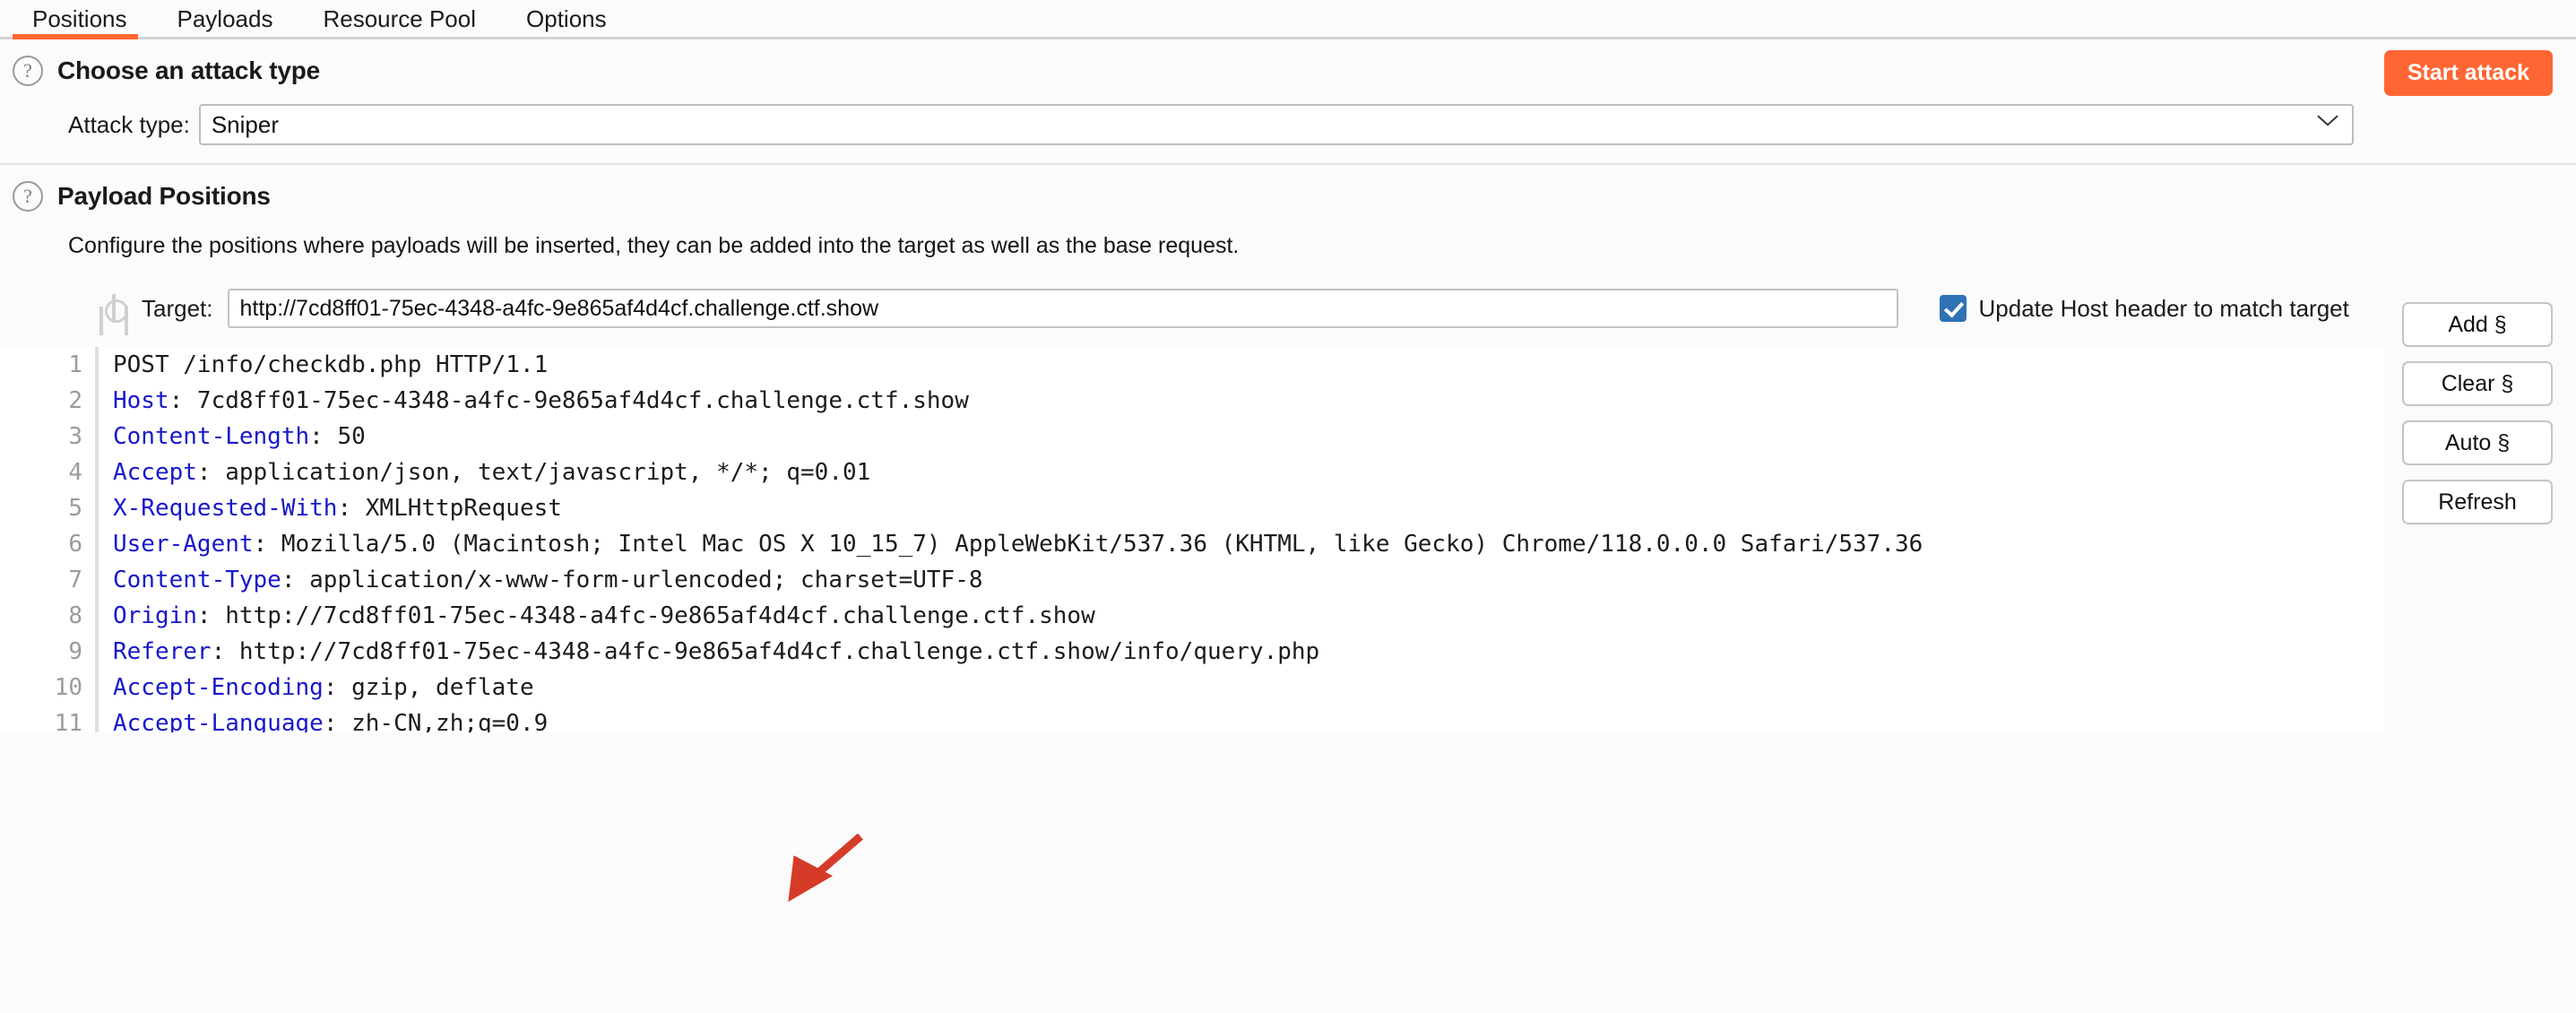  Describe the element at coordinates (2477, 413) in the screenshot. I see `position-marker-buttons: Add § Clear § Auto § Refresh` at that location.